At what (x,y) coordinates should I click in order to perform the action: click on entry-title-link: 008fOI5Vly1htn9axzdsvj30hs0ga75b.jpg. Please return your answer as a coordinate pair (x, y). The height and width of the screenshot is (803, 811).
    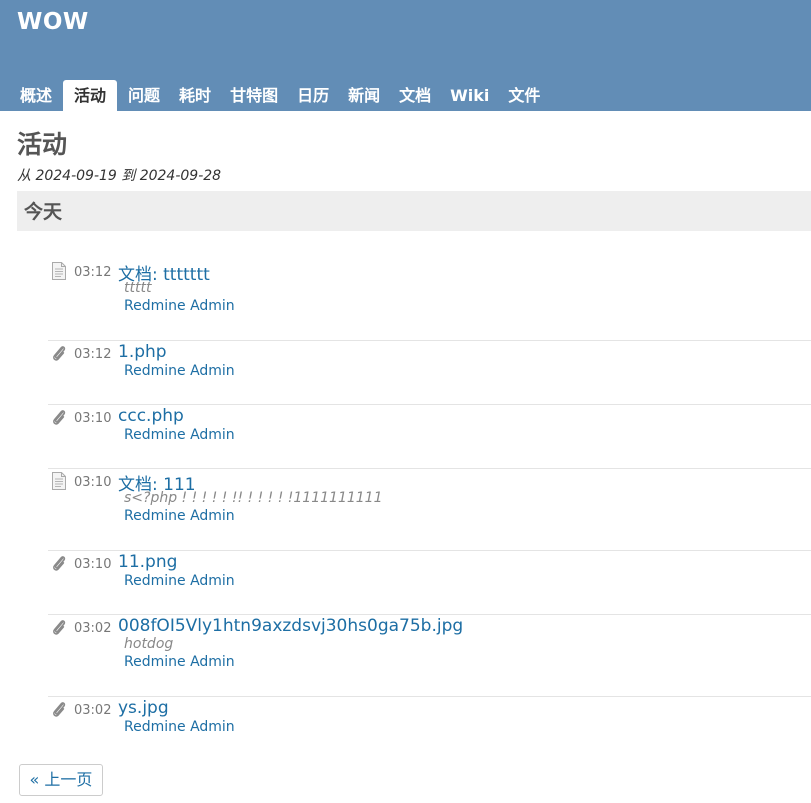
    Looking at the image, I should click on (290, 626).